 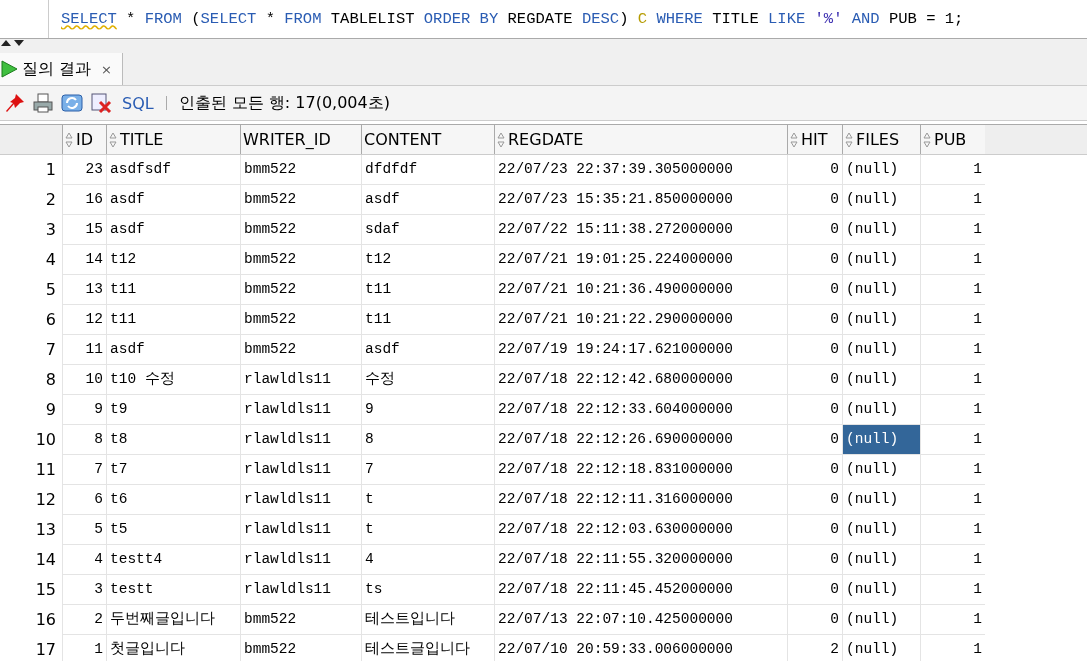 What do you see at coordinates (173, 139) in the screenshot?
I see `column-header: TITLE` at bounding box center [173, 139].